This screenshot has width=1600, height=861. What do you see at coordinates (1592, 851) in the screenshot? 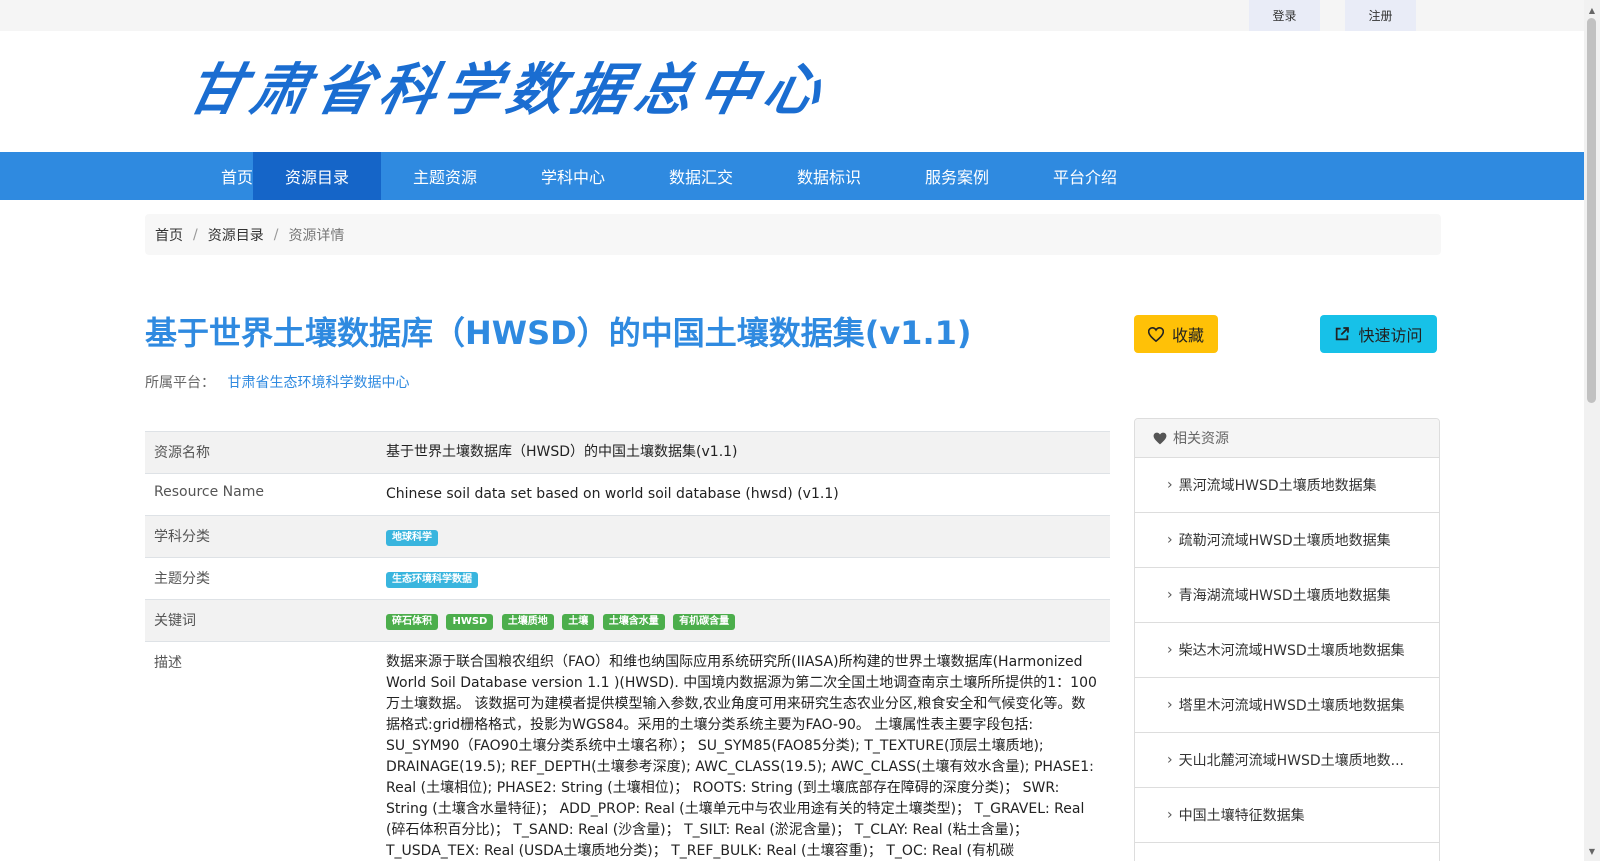
I see `scroll-down-arrow-icon: ▼` at bounding box center [1592, 851].